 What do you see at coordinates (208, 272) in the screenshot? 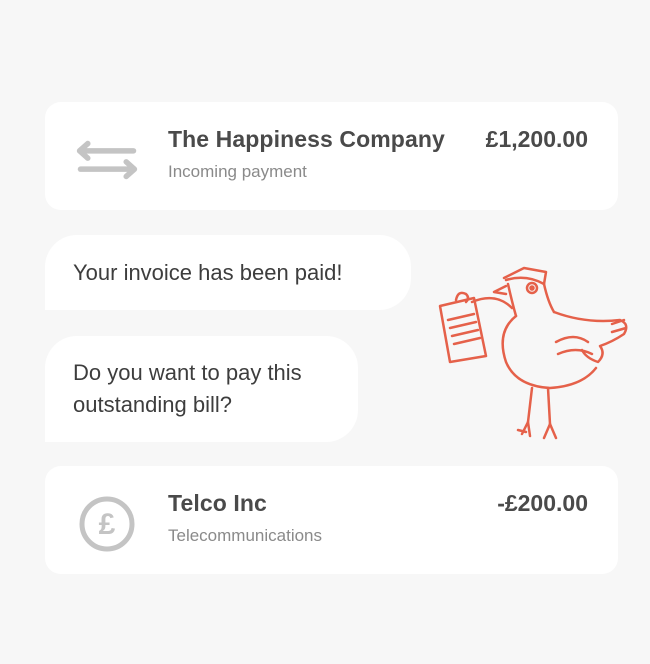
I see `message-text: Your invoice has been paid!` at bounding box center [208, 272].